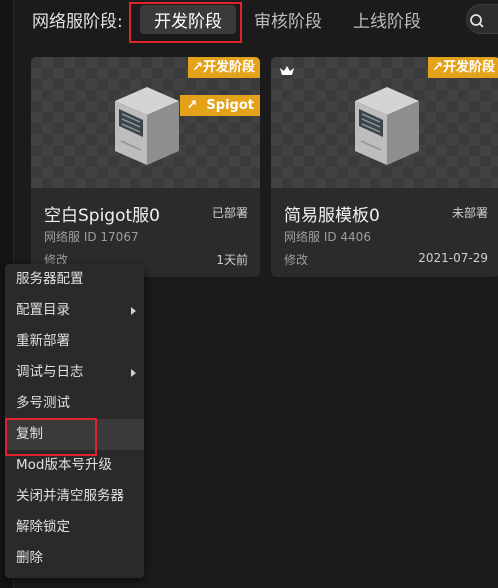 The image size is (498, 588). What do you see at coordinates (43, 310) in the screenshot?
I see `menu-item-label: 配置目录` at bounding box center [43, 310].